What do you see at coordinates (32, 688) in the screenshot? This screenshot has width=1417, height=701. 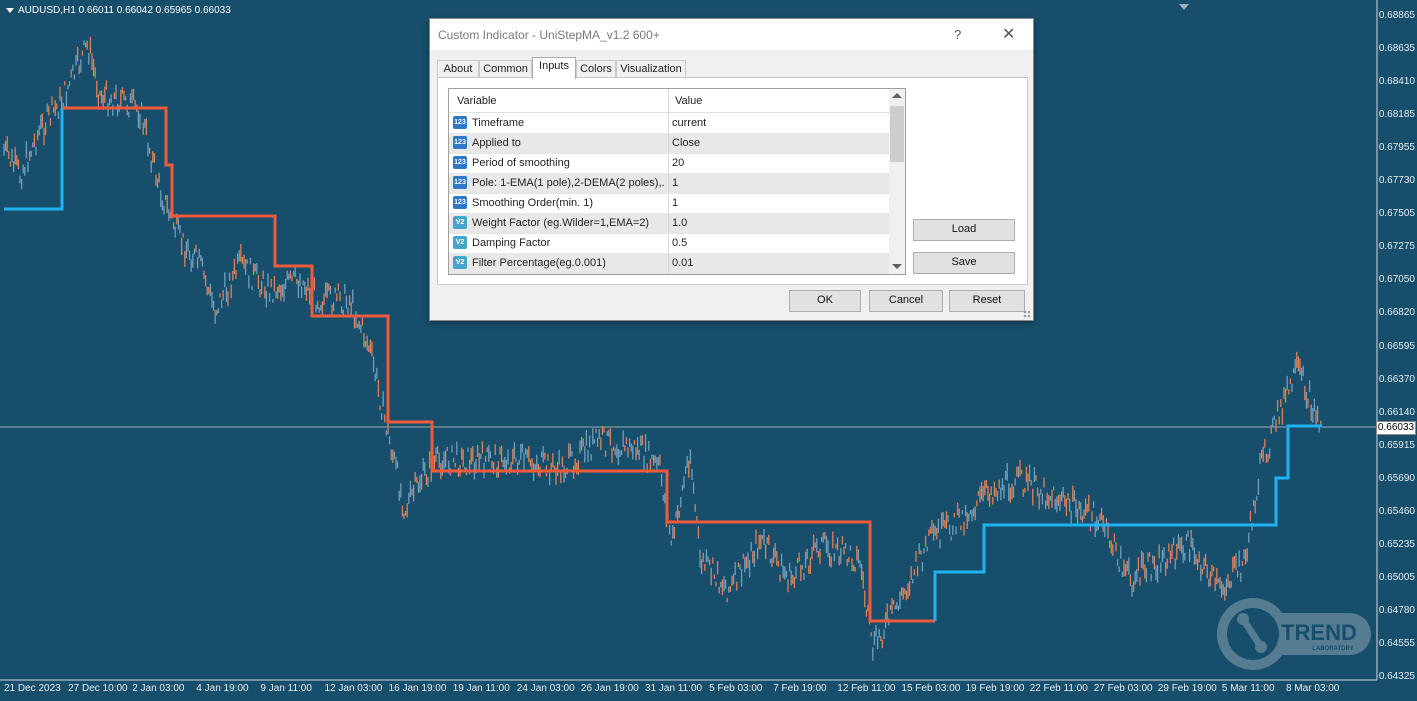 I see `time-axis-label: 21 Dec 2023` at bounding box center [32, 688].